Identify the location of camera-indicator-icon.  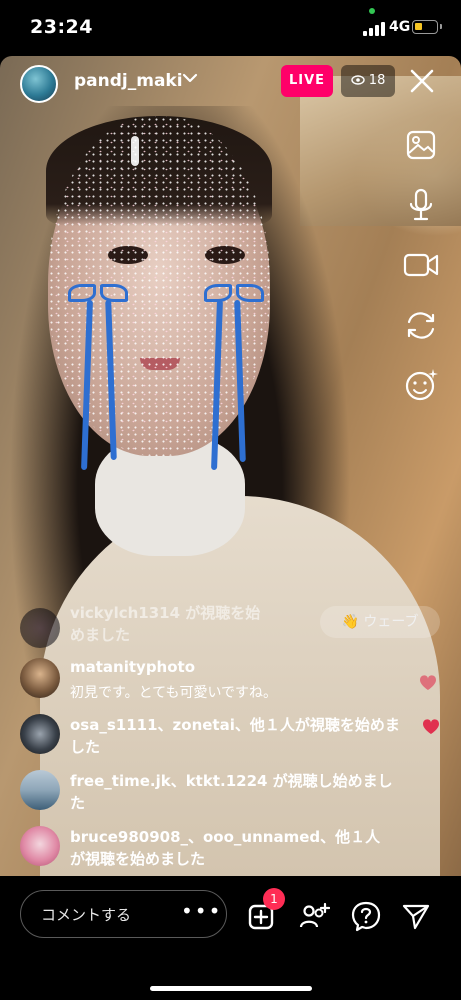
(372, 11).